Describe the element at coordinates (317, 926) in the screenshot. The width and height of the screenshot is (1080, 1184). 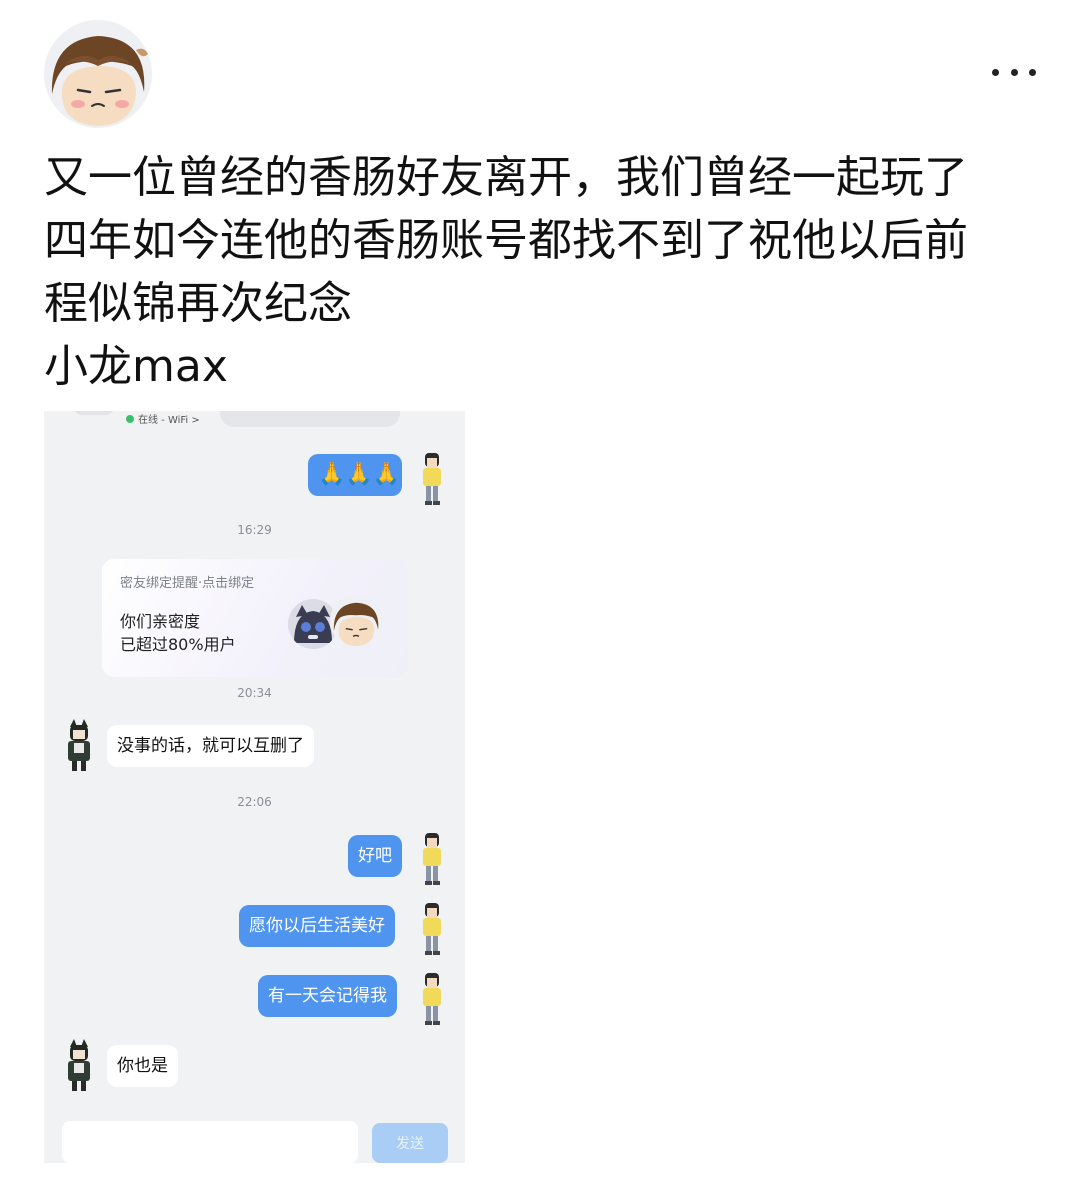
I see `message-bubble-sent: 愿你以后生活美好` at that location.